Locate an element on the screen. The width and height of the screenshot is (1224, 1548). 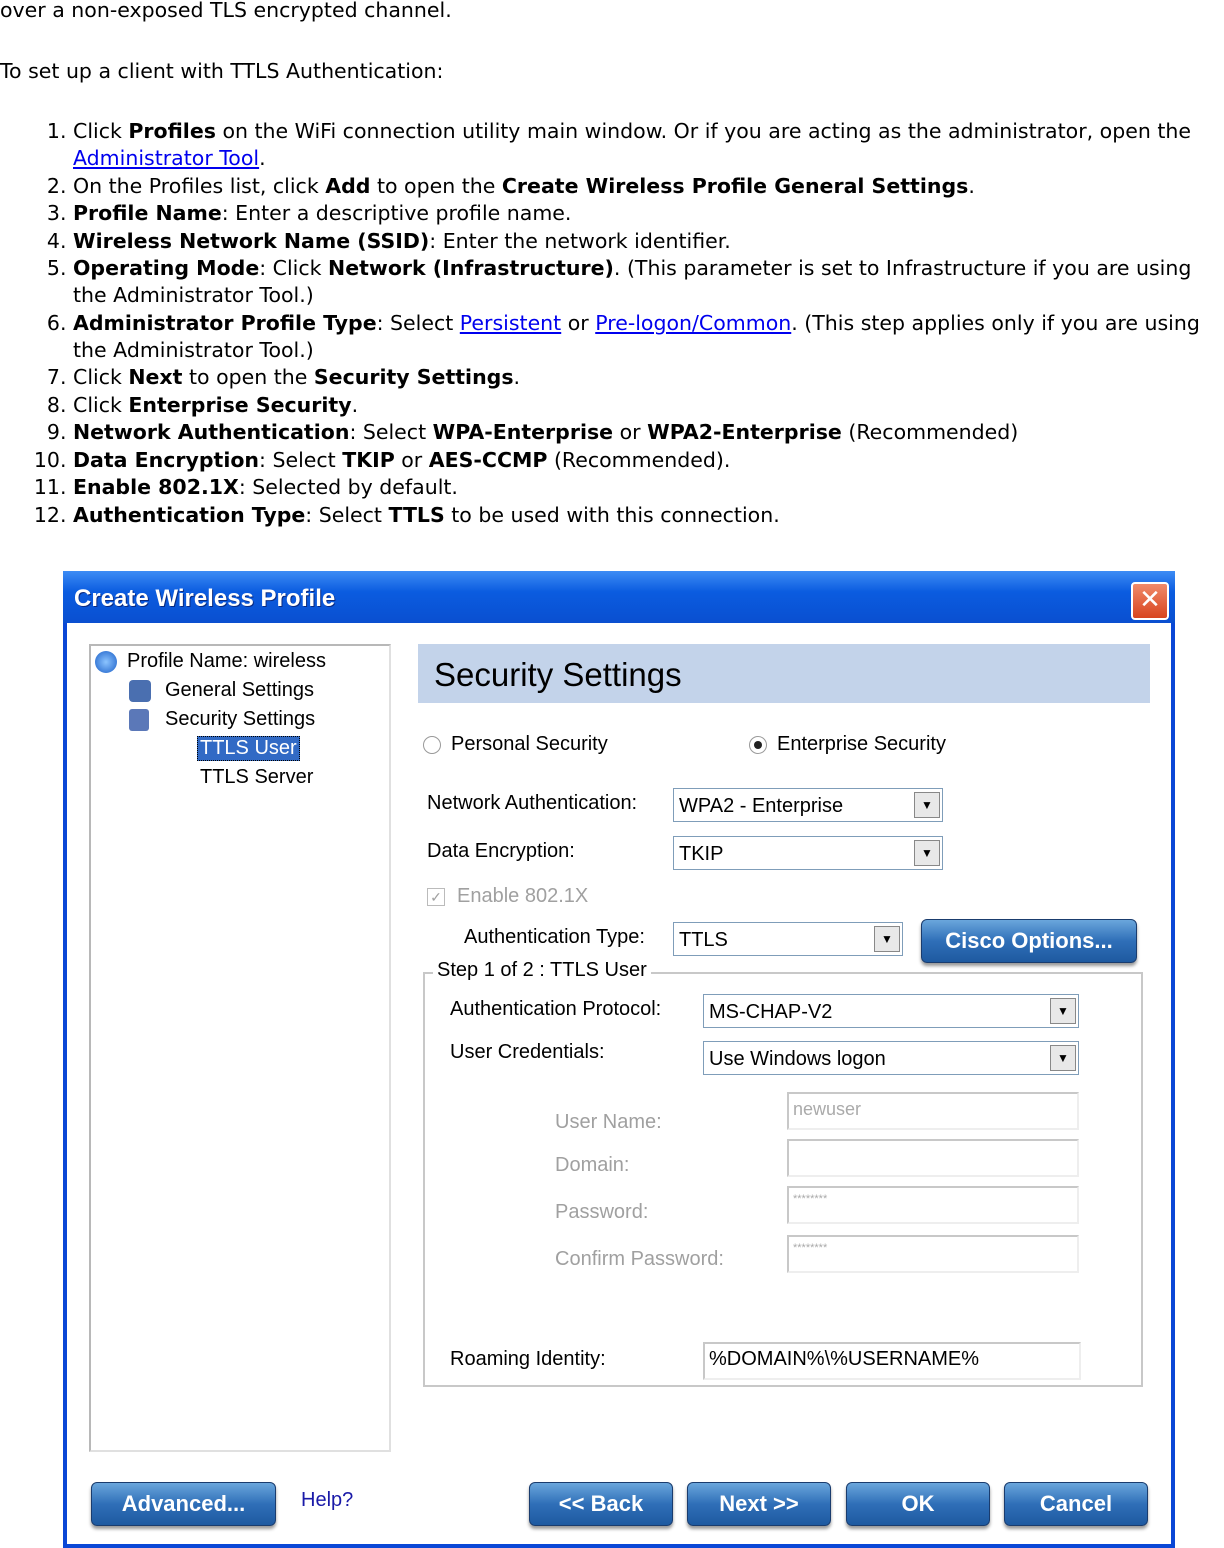
tree-item-profile: Profile Name: wireless is located at coordinates (210, 661).